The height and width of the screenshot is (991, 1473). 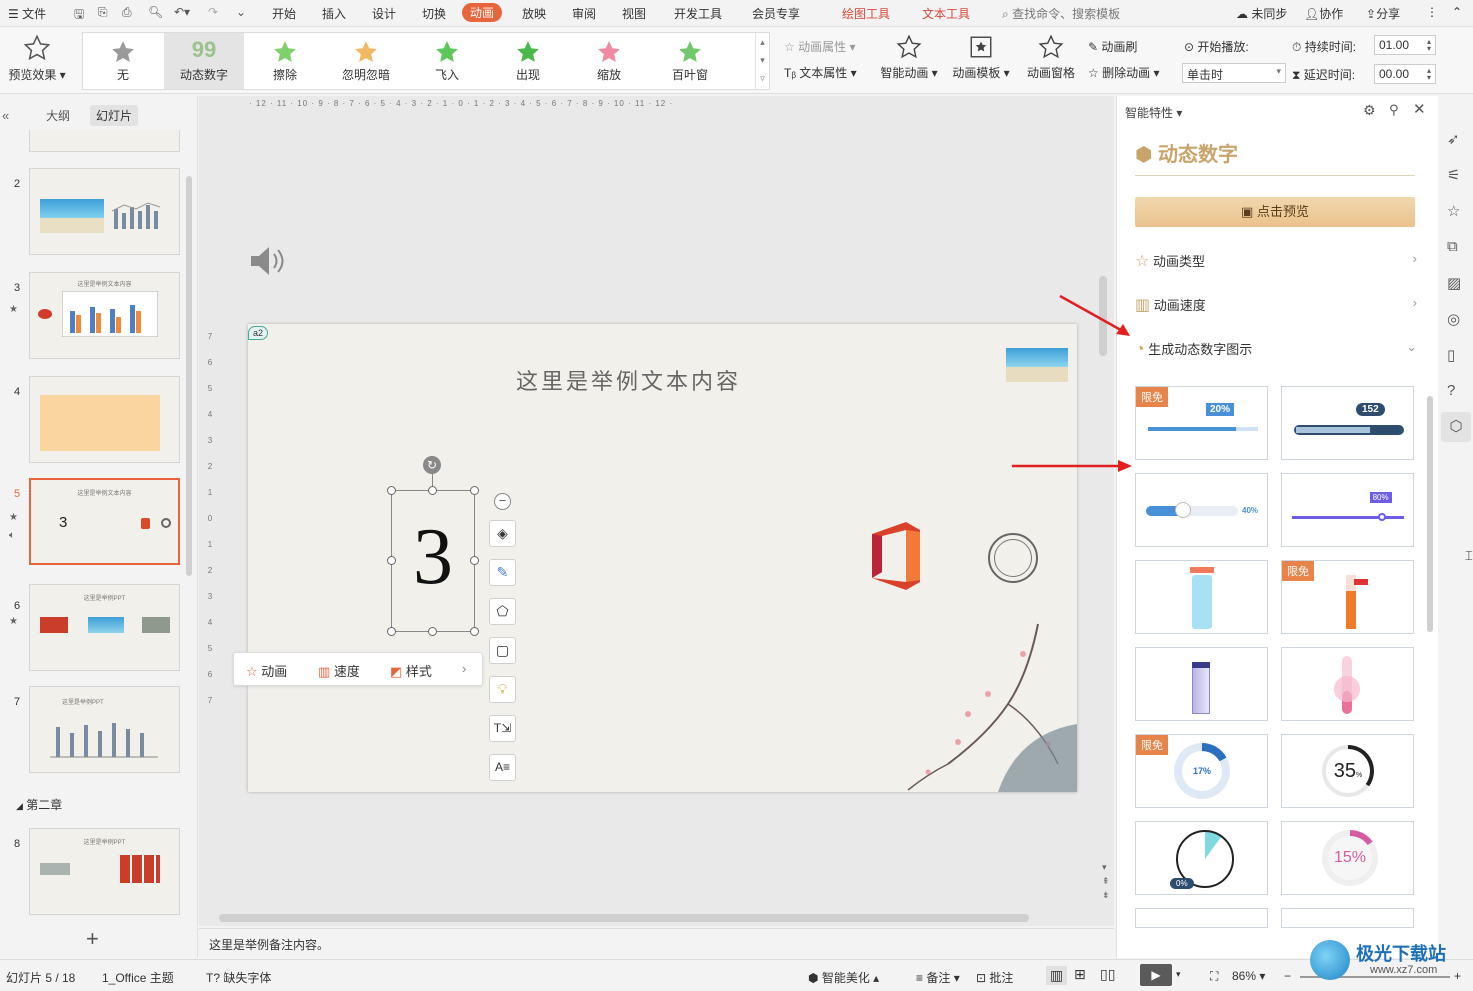 I want to click on slide-thumb-5: 这里是举例文本内容 3, so click(x=104, y=521).